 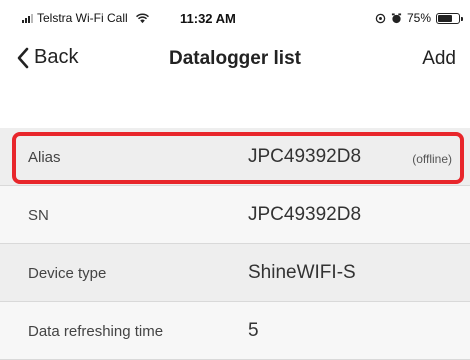 I want to click on signal-icon, so click(x=27, y=18).